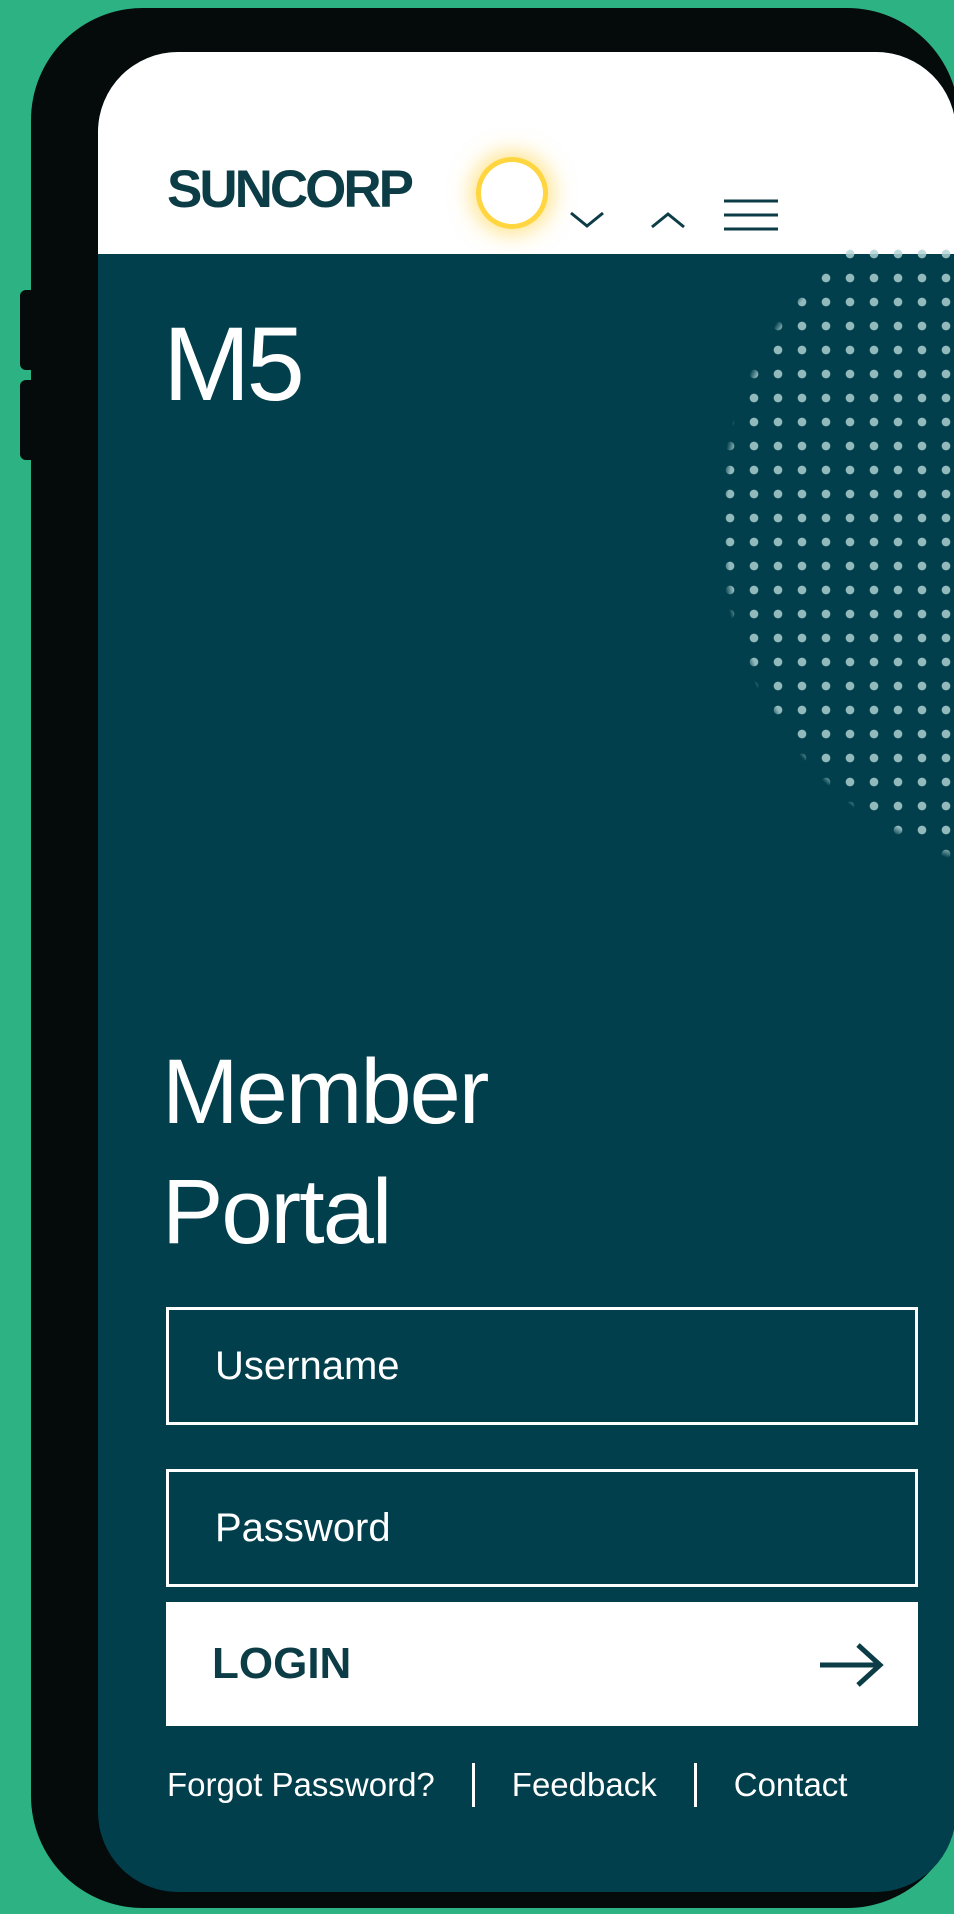  I want to click on chevron-up-icon, so click(668, 220).